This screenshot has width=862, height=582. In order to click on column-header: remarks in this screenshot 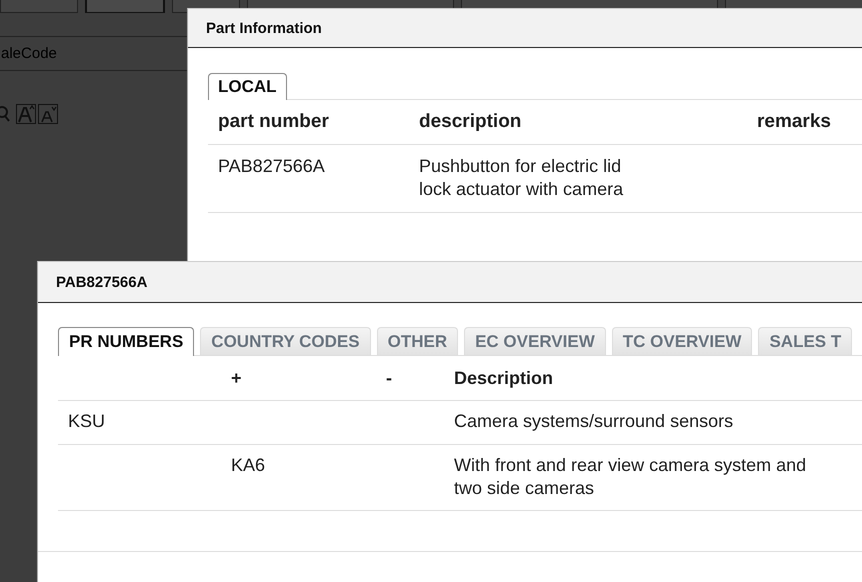, I will do `click(794, 121)`.